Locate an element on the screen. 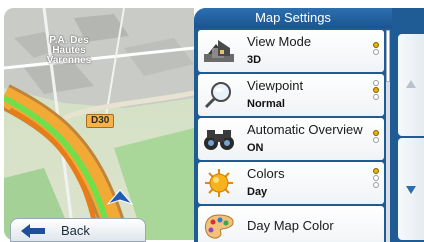 This screenshot has height=242, width=424. house-3d-icon is located at coordinates (219, 51).